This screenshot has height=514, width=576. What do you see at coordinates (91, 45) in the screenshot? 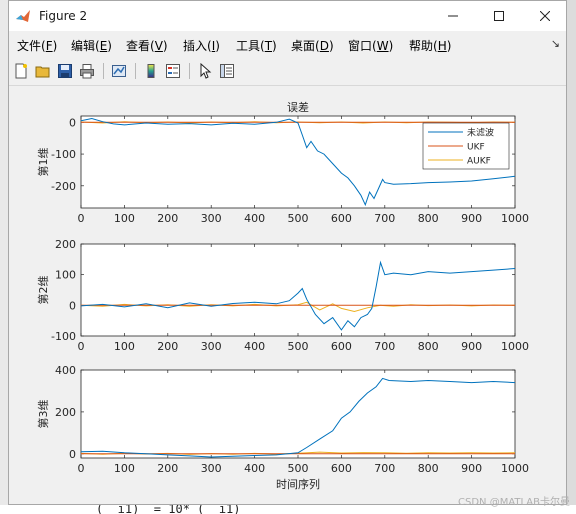
I see `menu-edit: 编辑(E)` at bounding box center [91, 45].